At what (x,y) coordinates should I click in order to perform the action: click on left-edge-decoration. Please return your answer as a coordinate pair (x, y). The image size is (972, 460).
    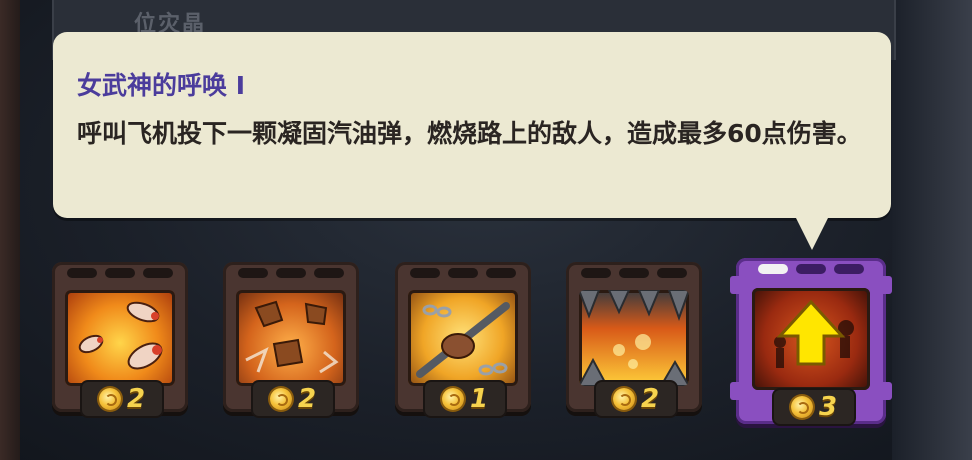
    Looking at the image, I should click on (10, 230).